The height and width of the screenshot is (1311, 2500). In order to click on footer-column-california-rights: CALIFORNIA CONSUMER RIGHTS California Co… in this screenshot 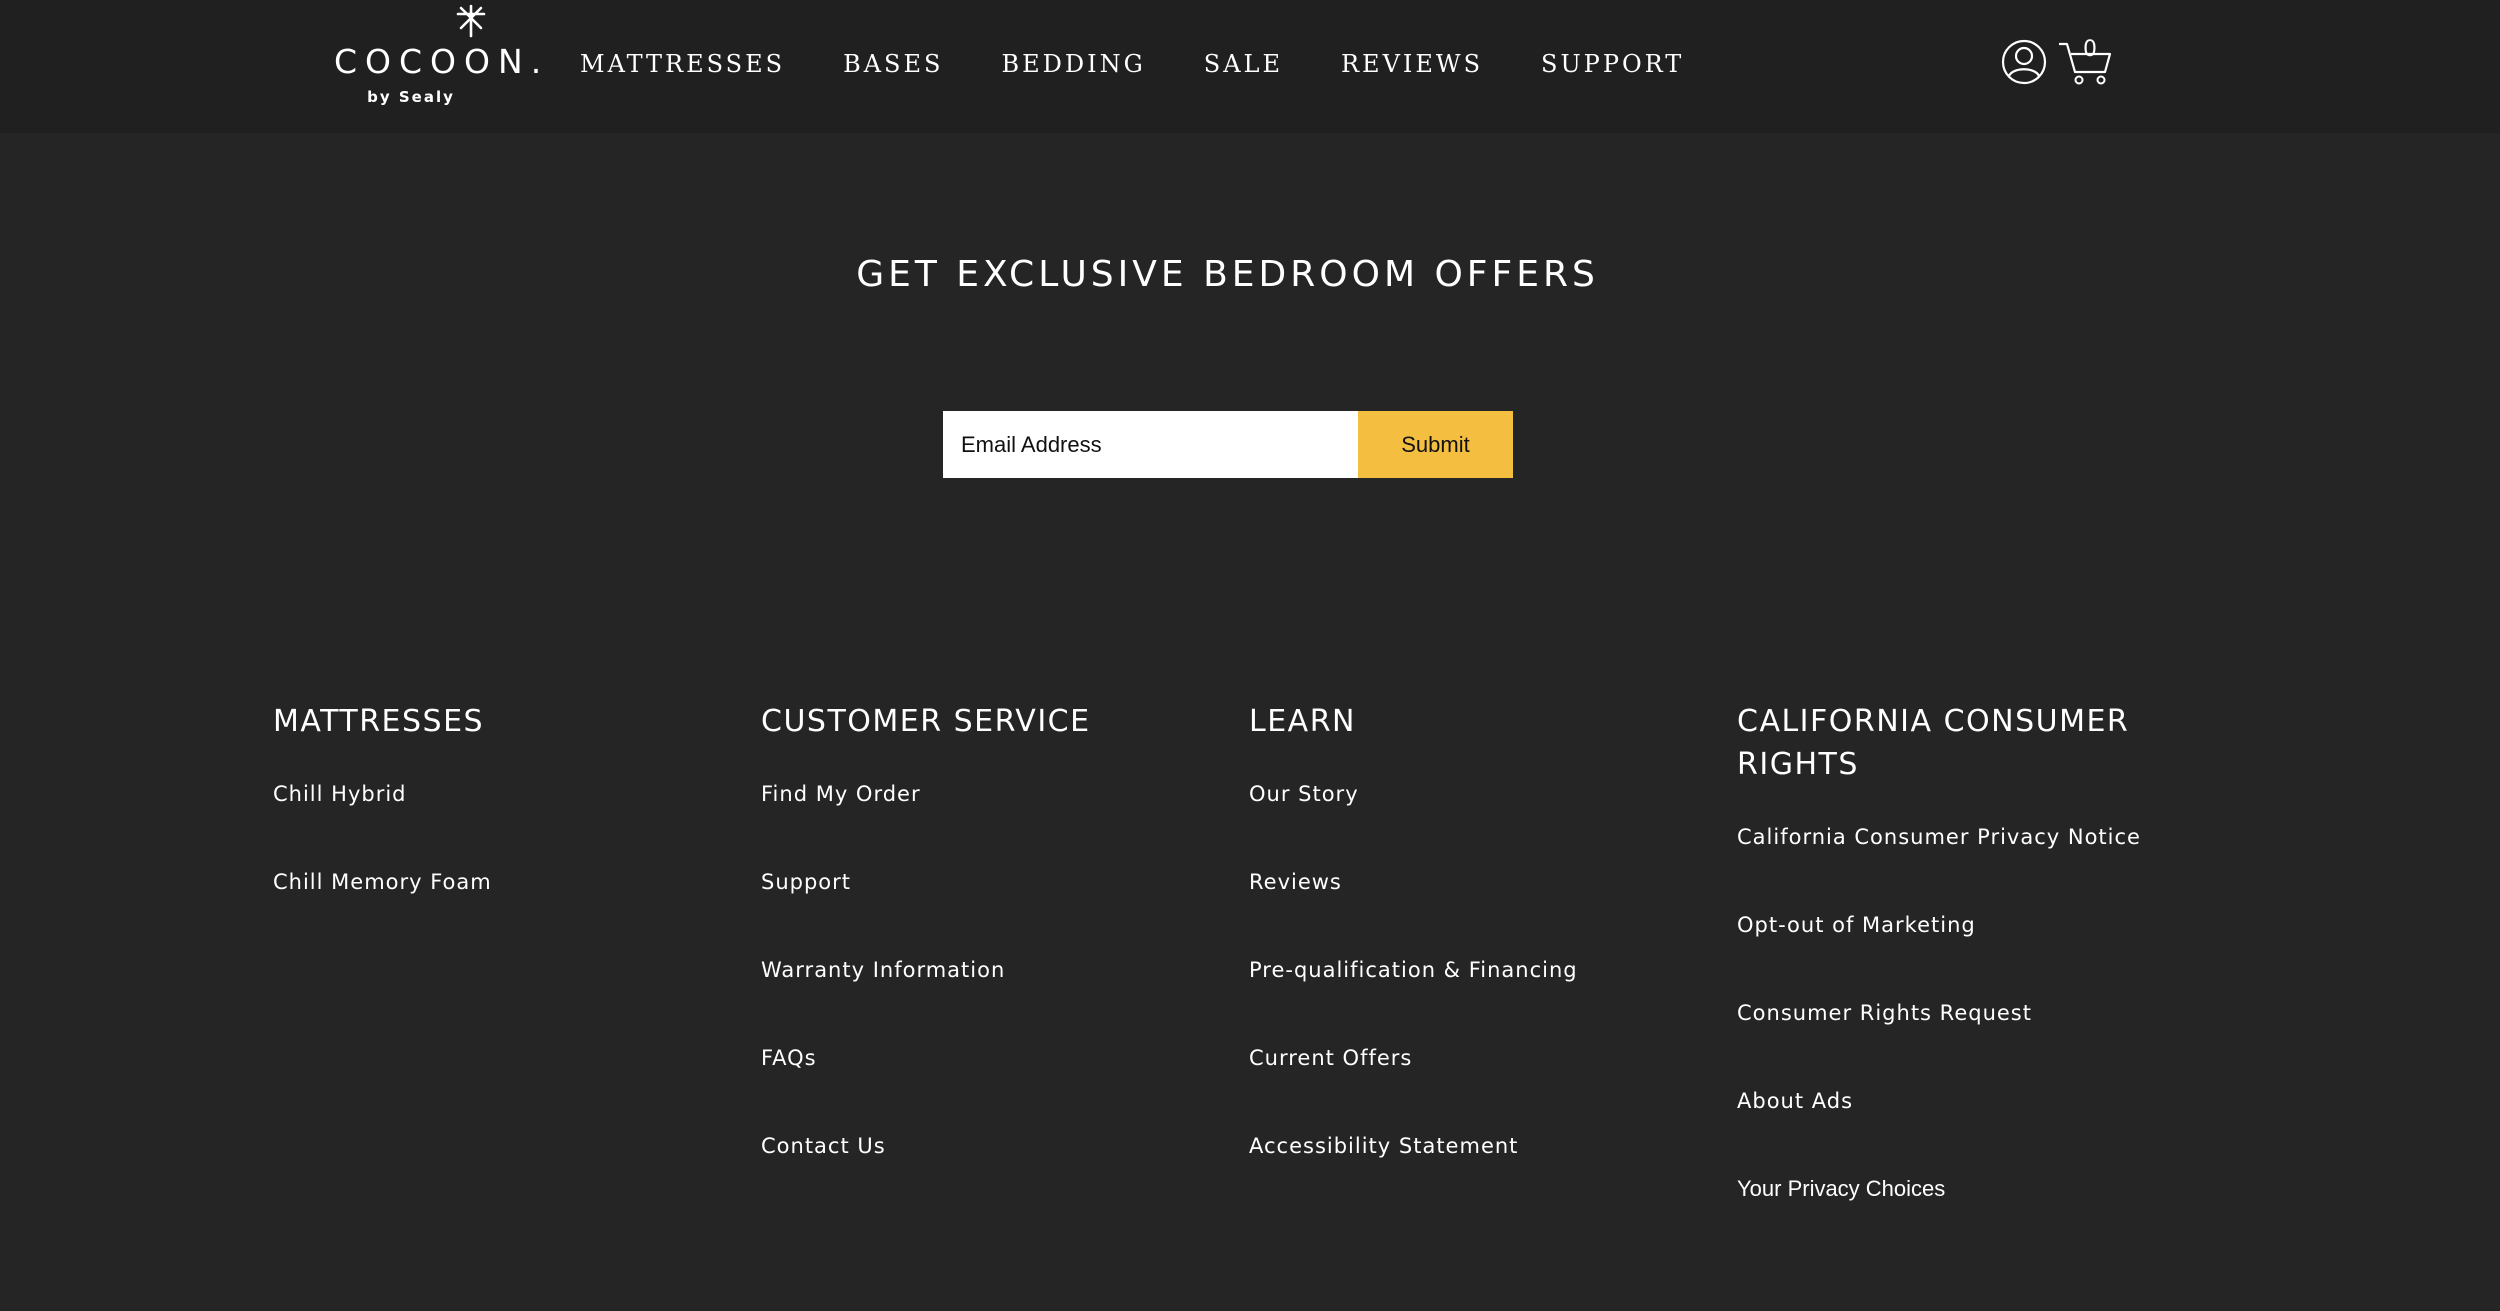, I will do `click(1957, 984)`.